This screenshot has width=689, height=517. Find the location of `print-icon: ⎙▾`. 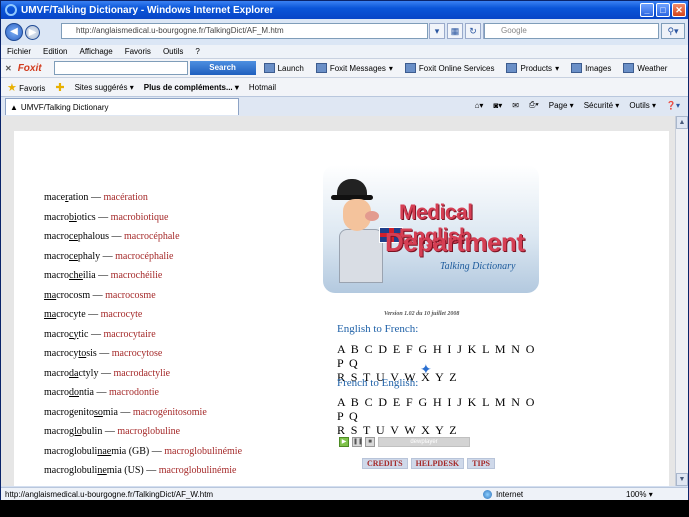

print-icon: ⎙▾ is located at coordinates (534, 105).